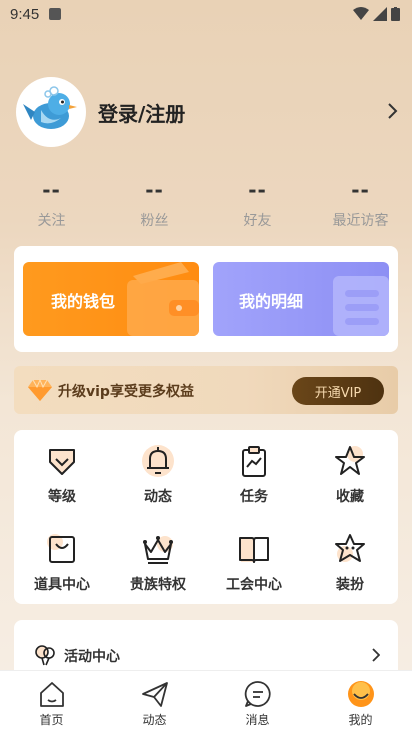  I want to click on grid-item-label: 收藏, so click(350, 497).